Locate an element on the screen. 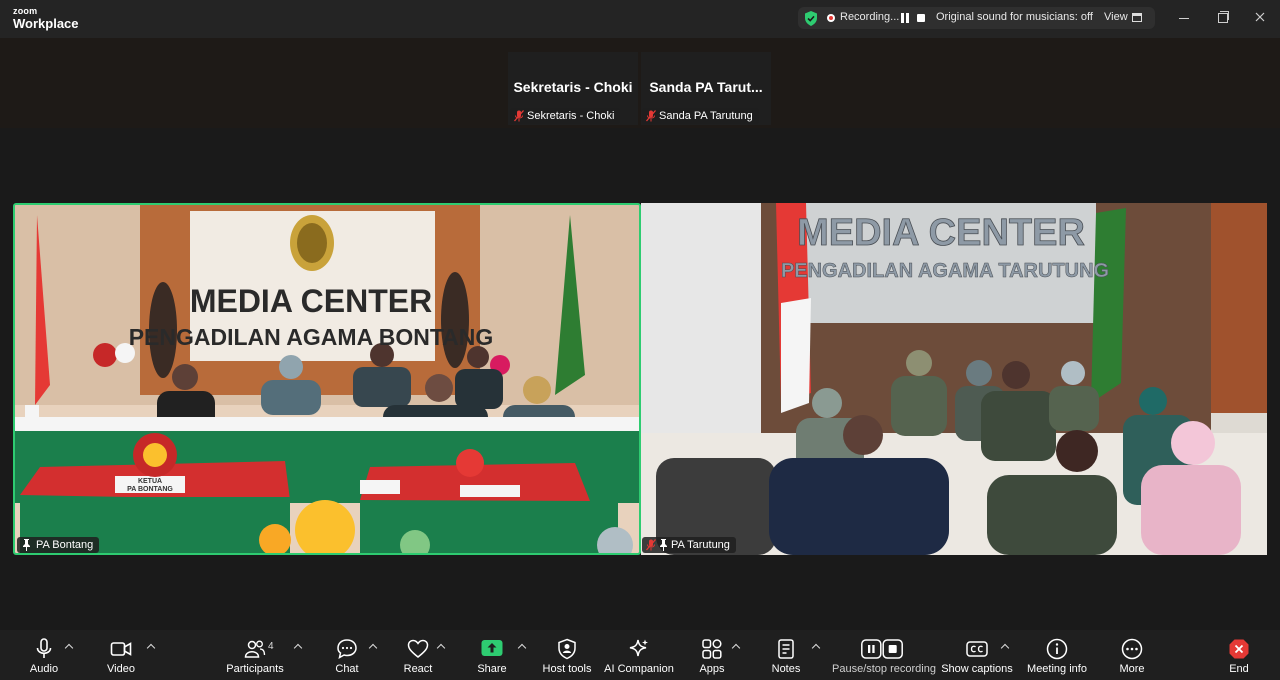  bontang-sign-line2: PENGADILAN AGAMA BONTANG is located at coordinates (311, 337).